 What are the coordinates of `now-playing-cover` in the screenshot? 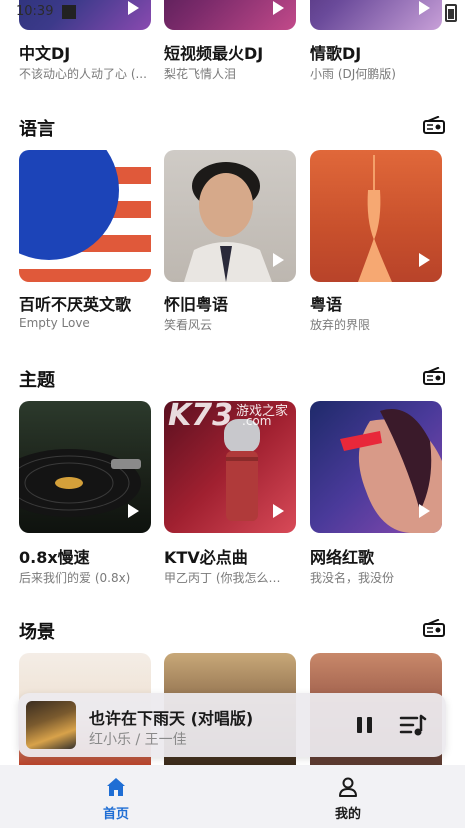 It's located at (51, 725).